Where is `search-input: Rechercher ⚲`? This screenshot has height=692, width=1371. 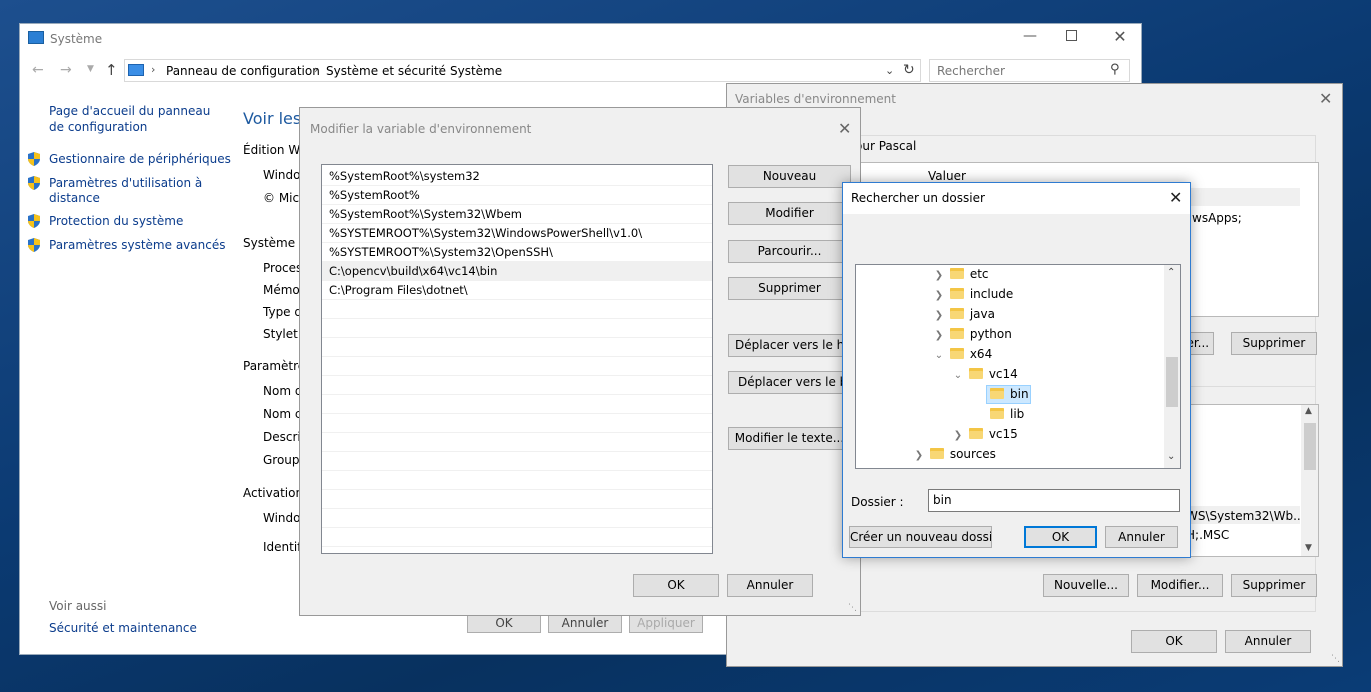 search-input: Rechercher ⚲ is located at coordinates (1029, 70).